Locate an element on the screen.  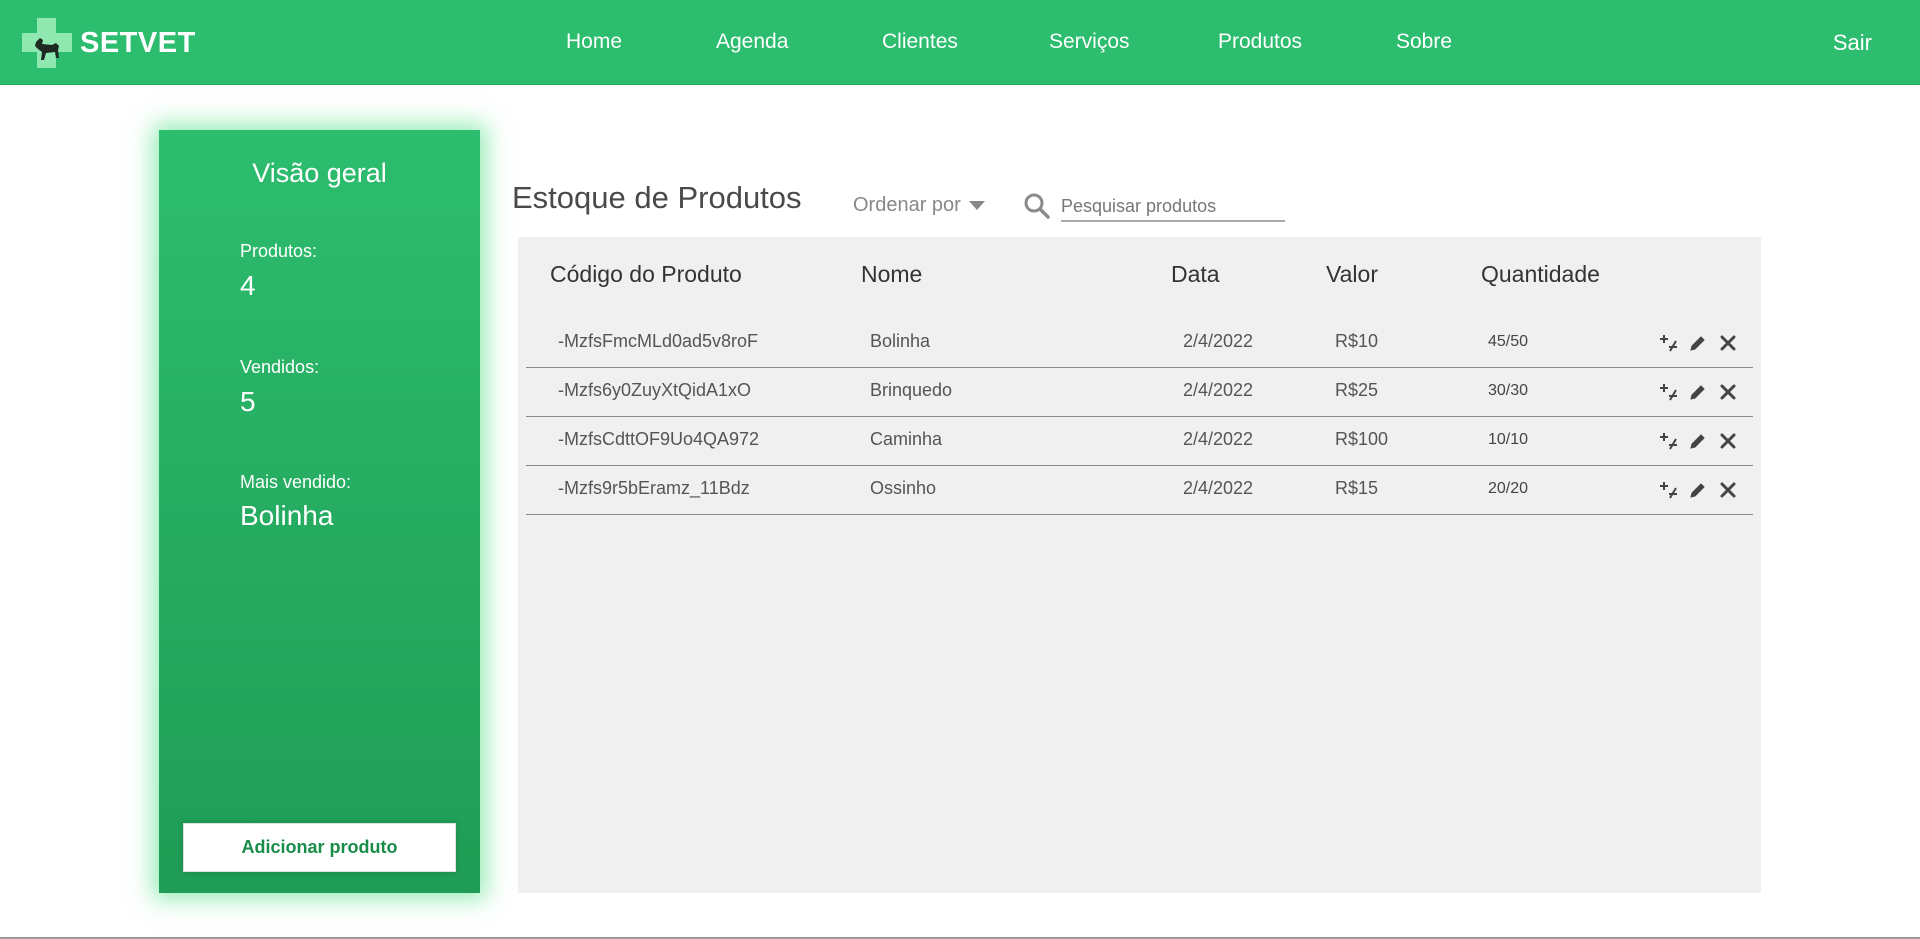
cell-price: R$100 is located at coordinates (1362, 439).